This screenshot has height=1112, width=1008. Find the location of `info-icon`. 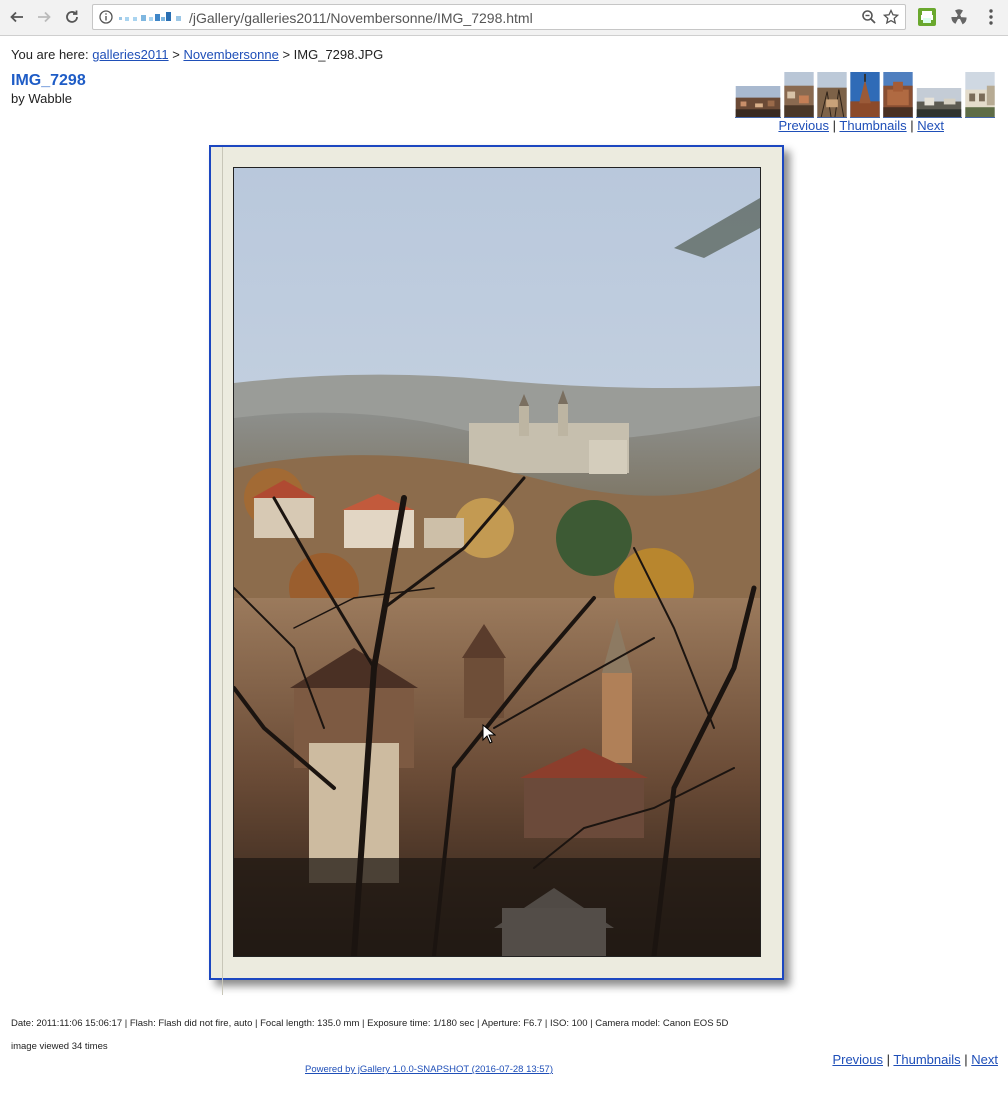

info-icon is located at coordinates (106, 17).